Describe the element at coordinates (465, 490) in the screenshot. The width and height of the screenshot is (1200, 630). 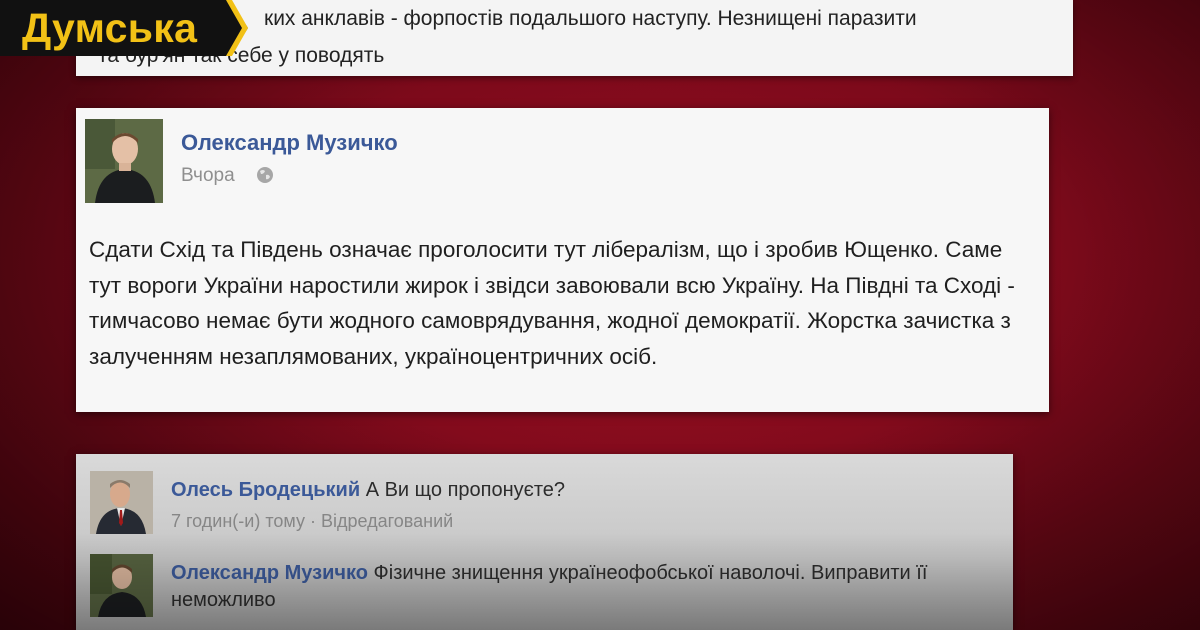
I see `comment-body: А Ви що пропонуєте?` at that location.